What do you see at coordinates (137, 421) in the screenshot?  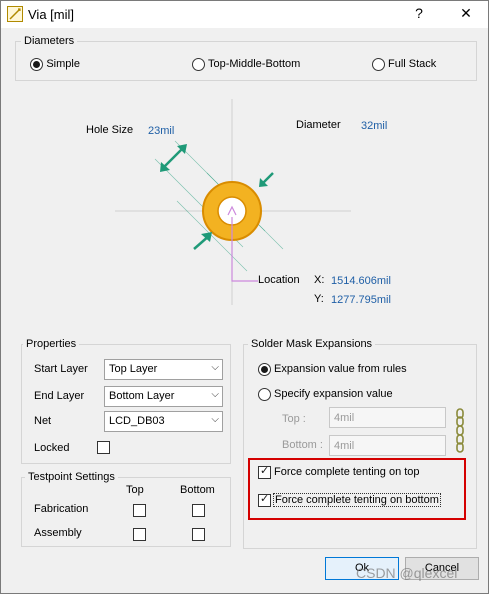 I see `net-value: LCD_DB03` at bounding box center [137, 421].